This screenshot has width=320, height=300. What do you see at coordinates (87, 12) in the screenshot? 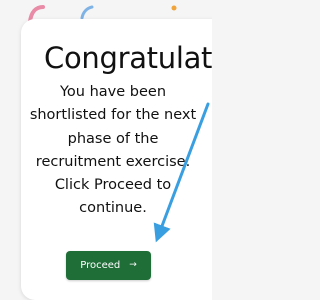
I see `confetti-blue-streamer` at bounding box center [87, 12].